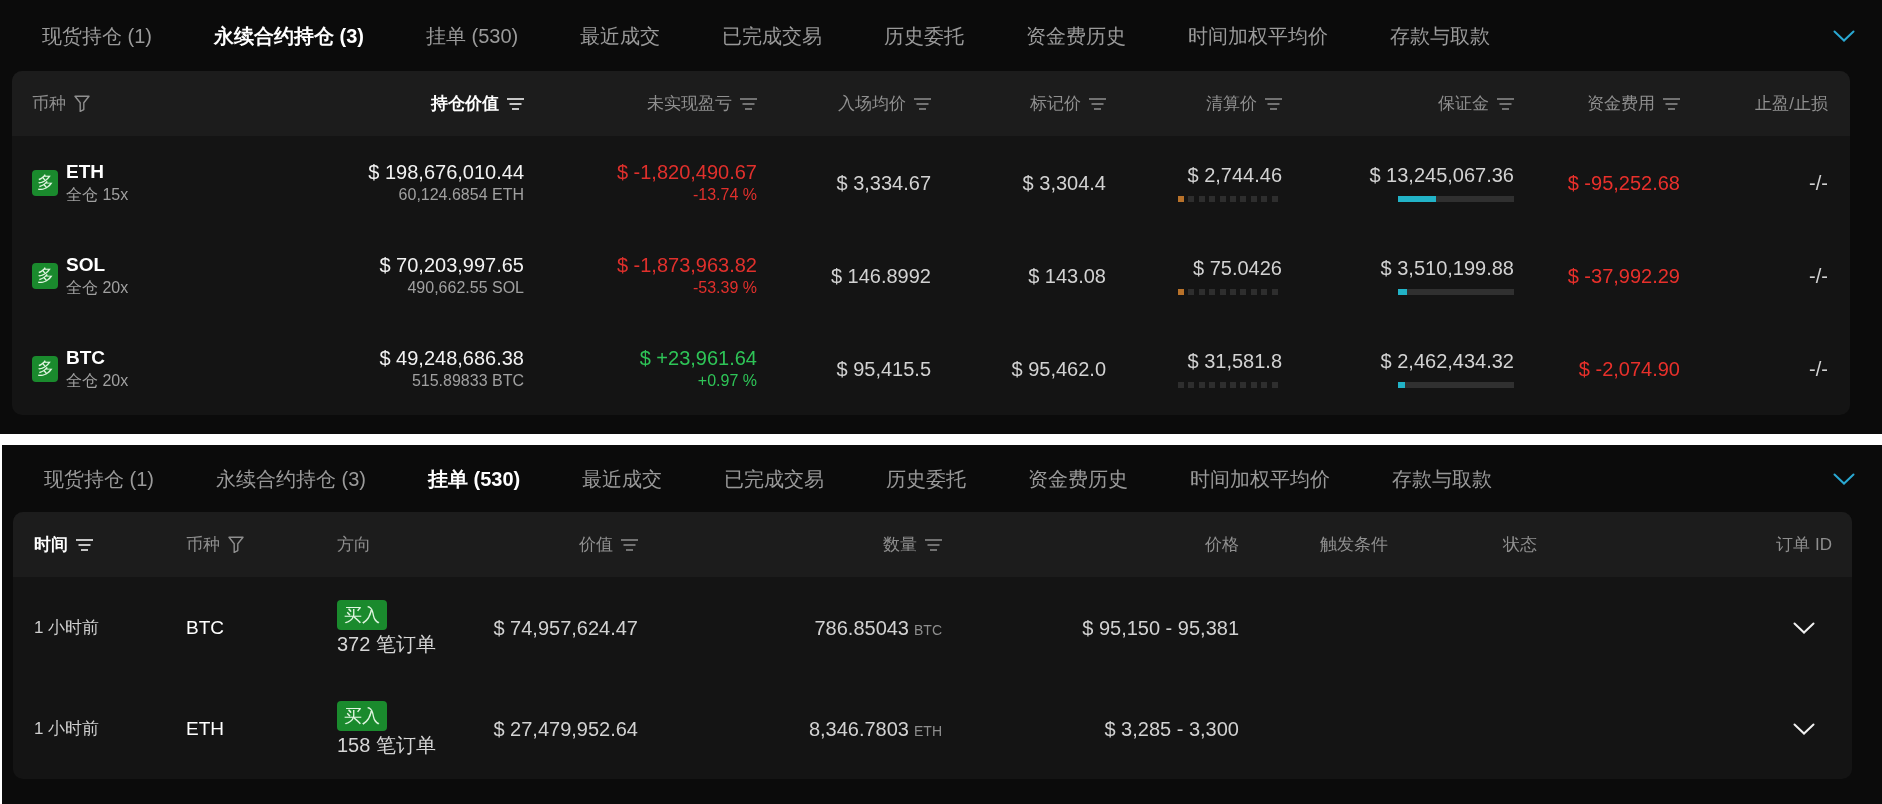  I want to click on order-count: 372 笔订单, so click(386, 643).